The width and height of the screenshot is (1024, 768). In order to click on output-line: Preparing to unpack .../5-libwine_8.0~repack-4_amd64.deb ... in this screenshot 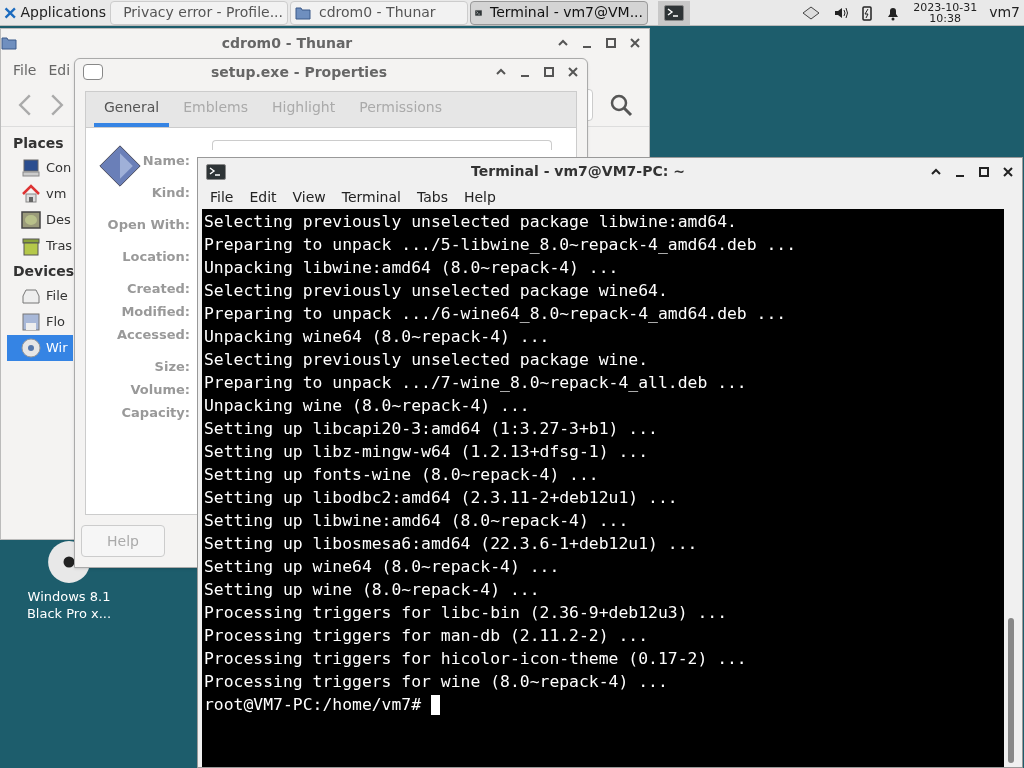, I will do `click(501, 245)`.